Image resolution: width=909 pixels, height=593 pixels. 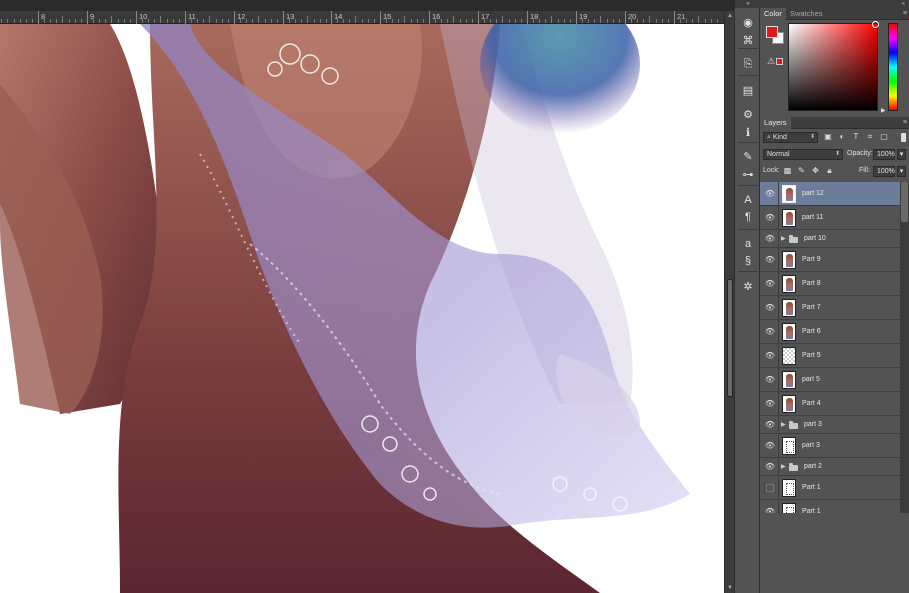 What do you see at coordinates (730, 588) in the screenshot?
I see `scroll-down-icon: ▼` at bounding box center [730, 588].